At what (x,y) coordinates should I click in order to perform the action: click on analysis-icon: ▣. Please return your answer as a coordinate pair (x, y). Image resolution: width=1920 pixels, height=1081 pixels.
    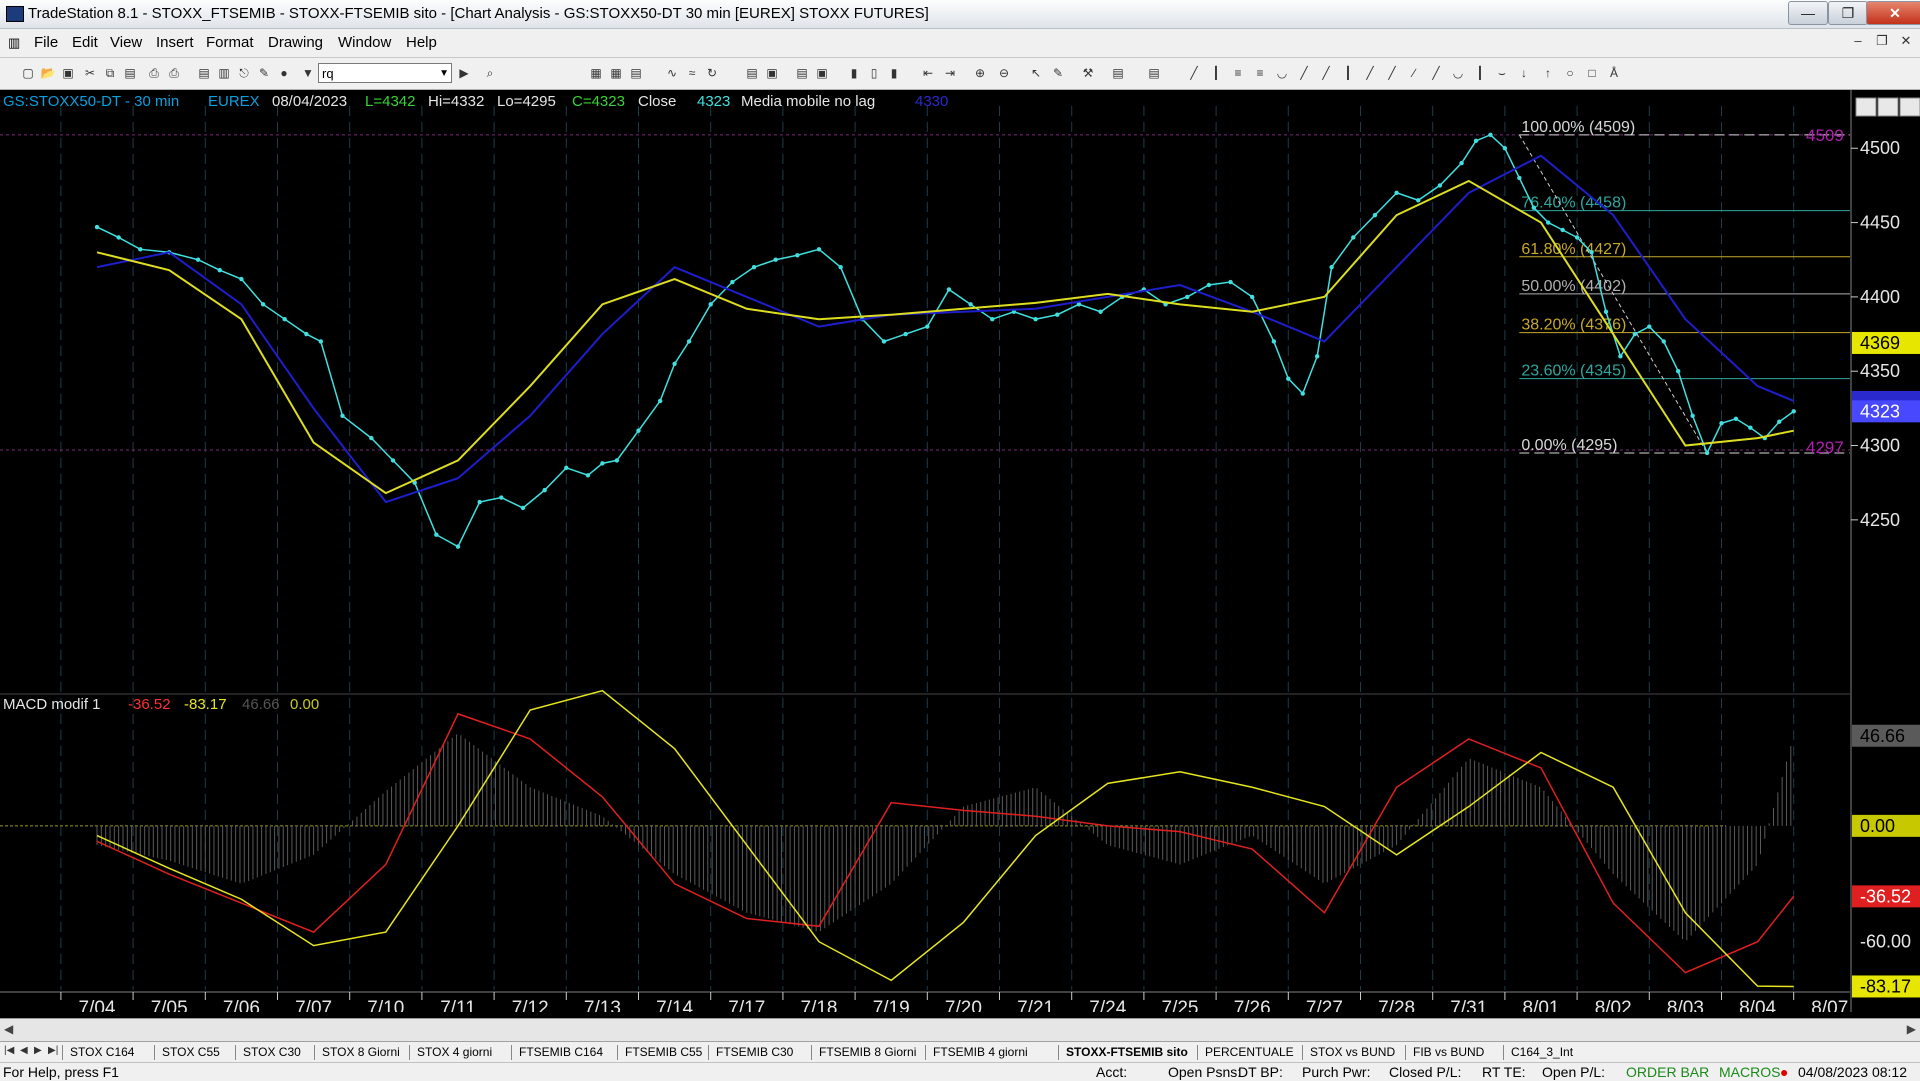
    Looking at the image, I should click on (772, 73).